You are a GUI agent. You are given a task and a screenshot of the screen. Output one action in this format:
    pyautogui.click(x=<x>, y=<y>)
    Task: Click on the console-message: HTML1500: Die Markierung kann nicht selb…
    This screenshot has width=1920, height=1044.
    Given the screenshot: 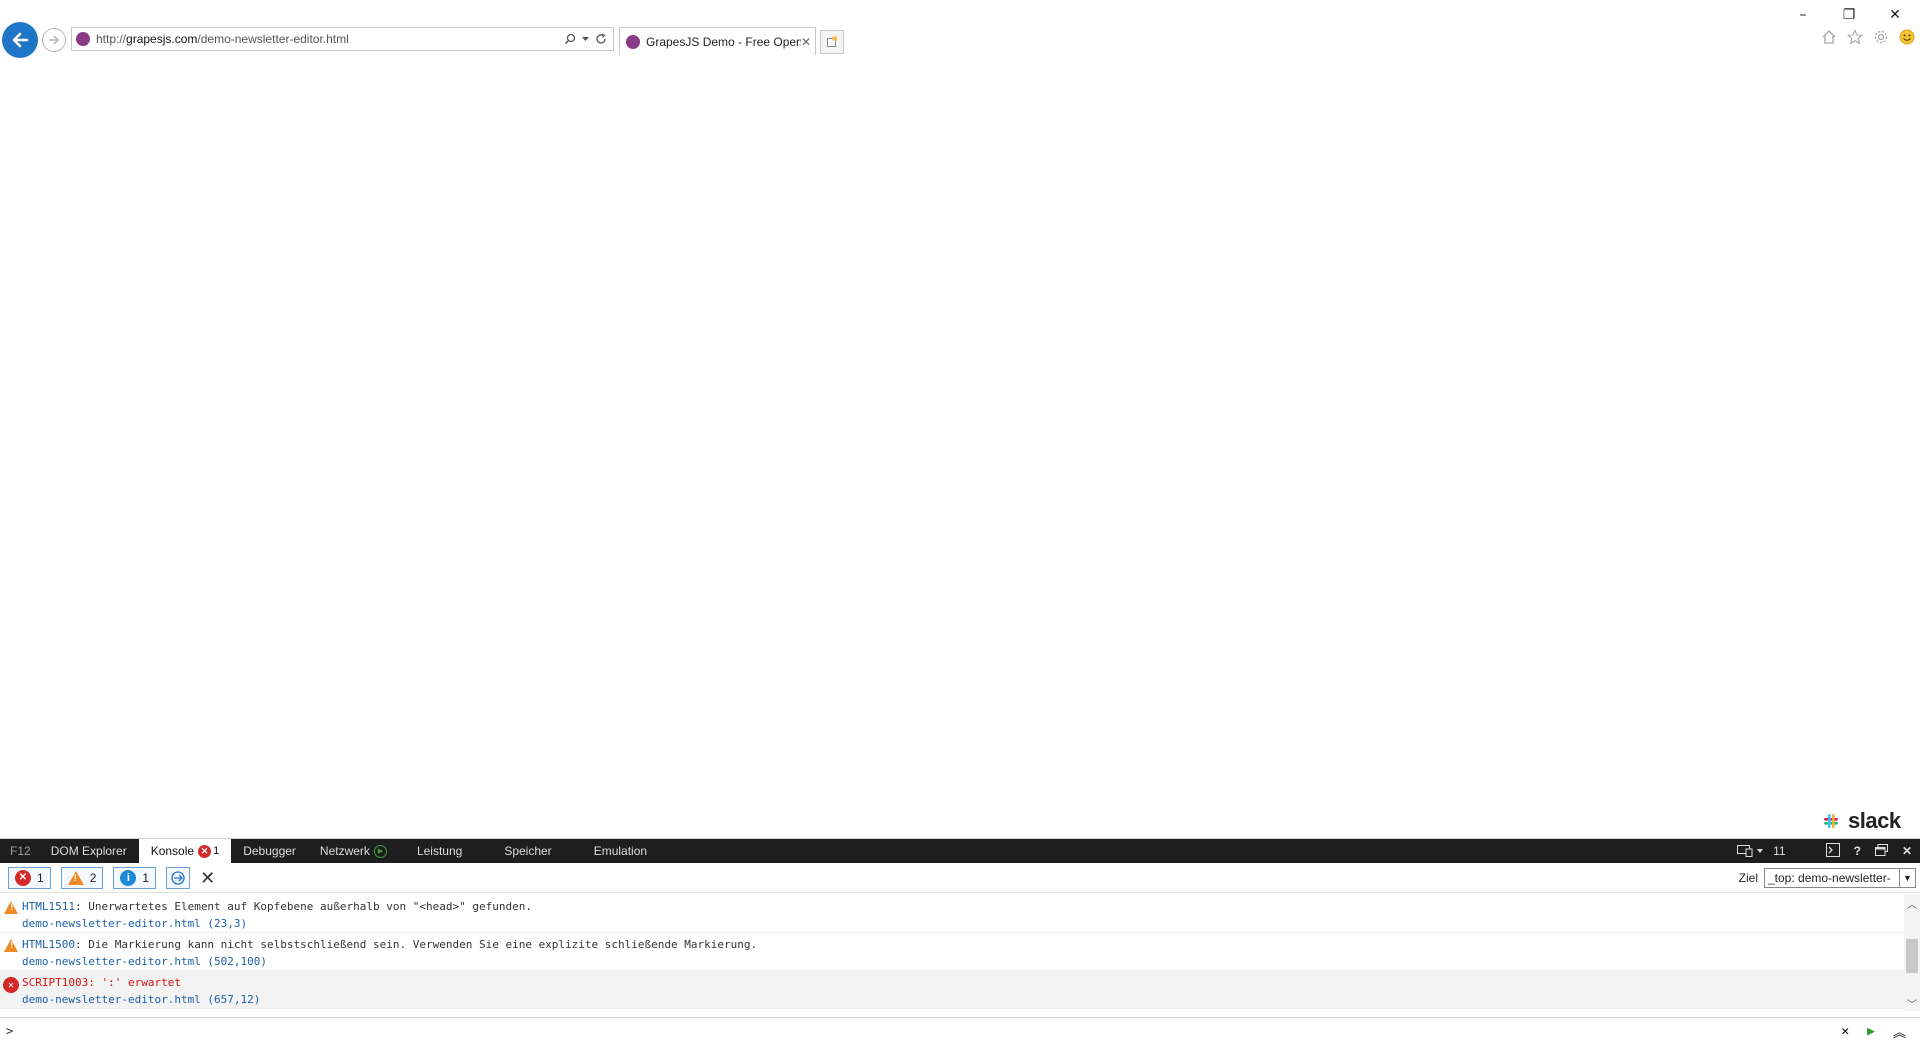 What is the action you would take?
    pyautogui.click(x=952, y=952)
    